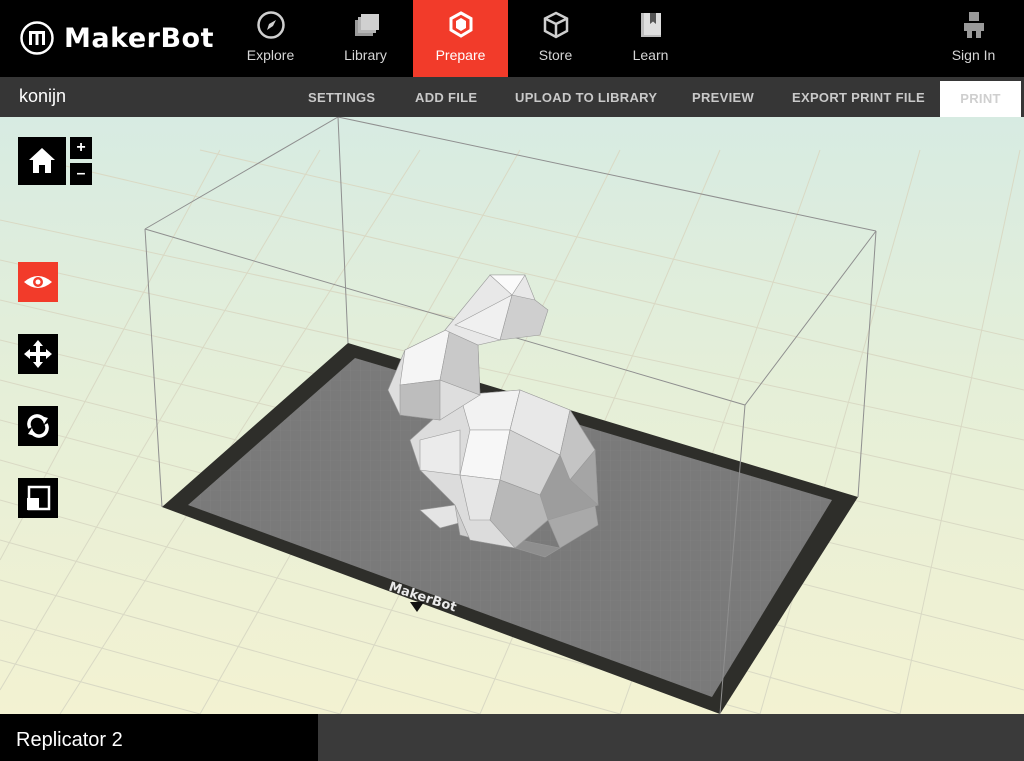  What do you see at coordinates (341, 97) in the screenshot?
I see `settings-button: SETTINGS` at bounding box center [341, 97].